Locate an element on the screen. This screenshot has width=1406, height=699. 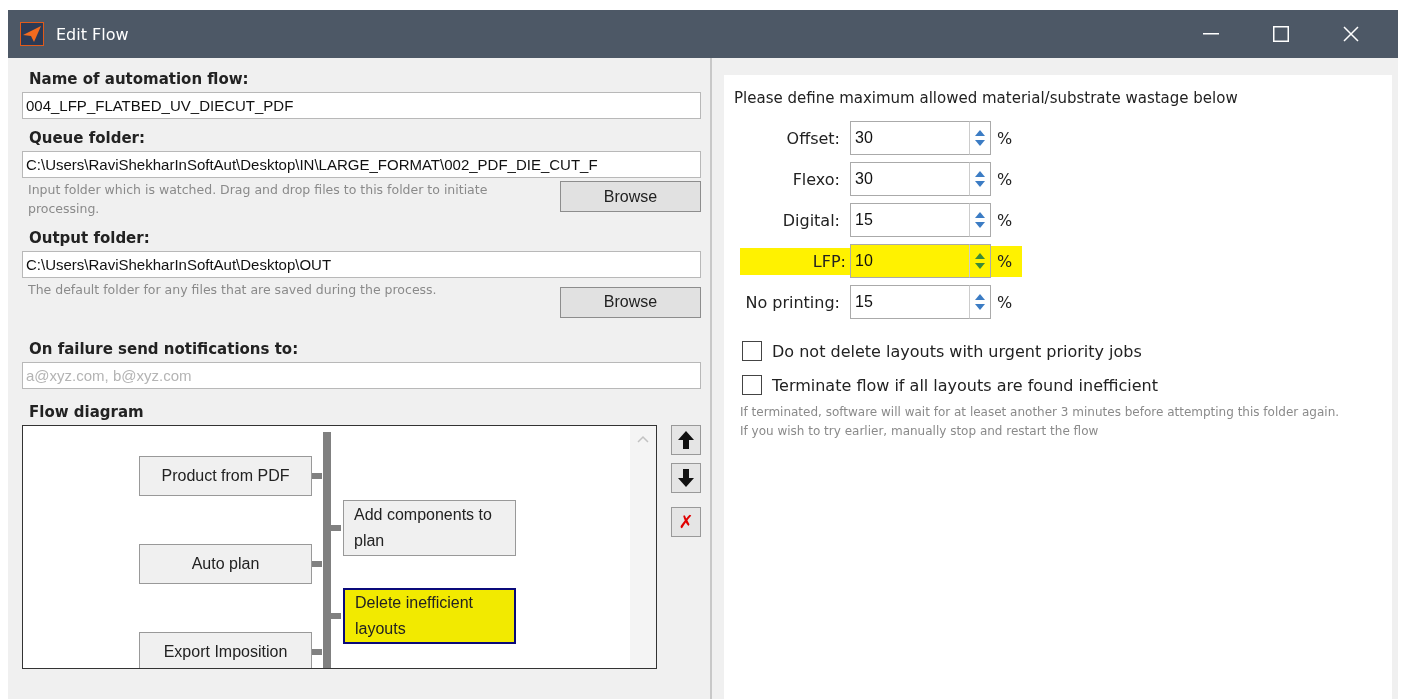
spinner-label: Digital: is located at coordinates (811, 220).